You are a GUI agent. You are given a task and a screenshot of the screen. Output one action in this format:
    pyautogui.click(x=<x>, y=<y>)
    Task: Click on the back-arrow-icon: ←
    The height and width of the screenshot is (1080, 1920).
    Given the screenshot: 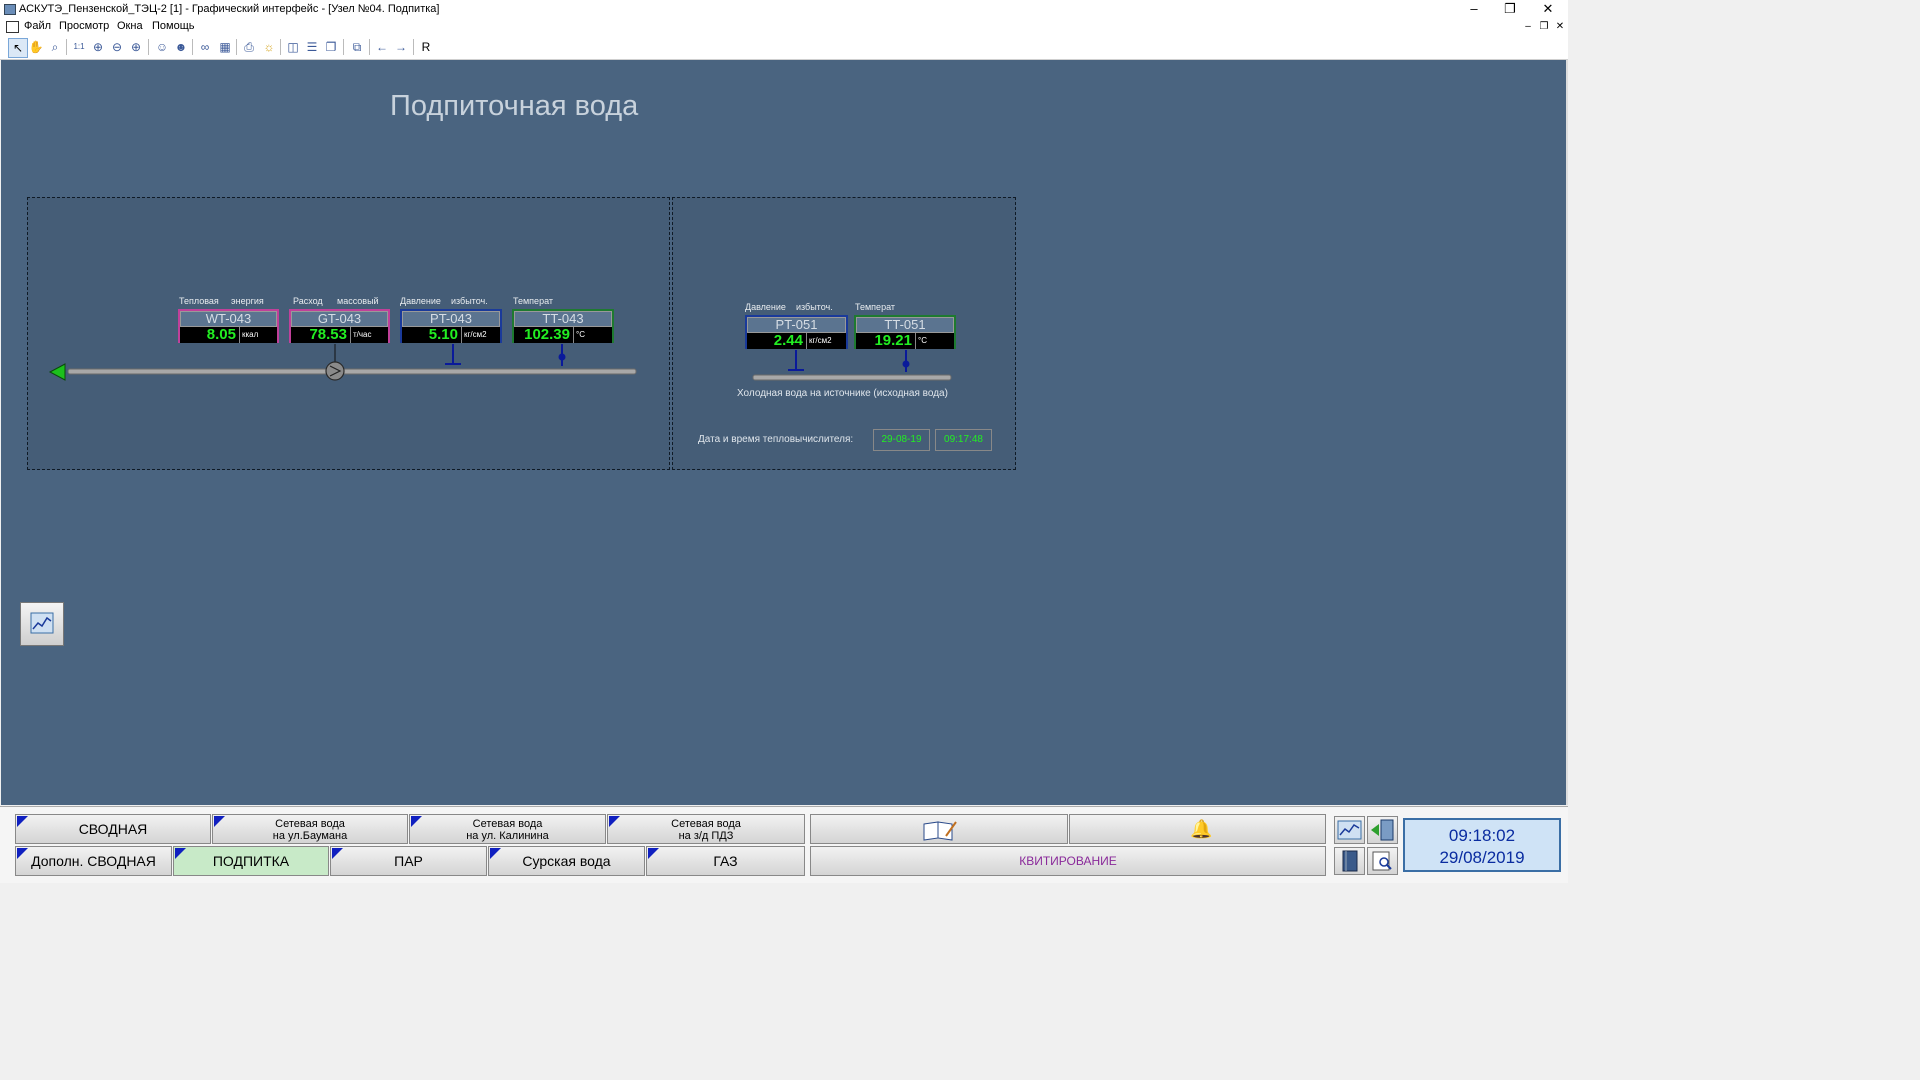 What is the action you would take?
    pyautogui.click(x=382, y=47)
    